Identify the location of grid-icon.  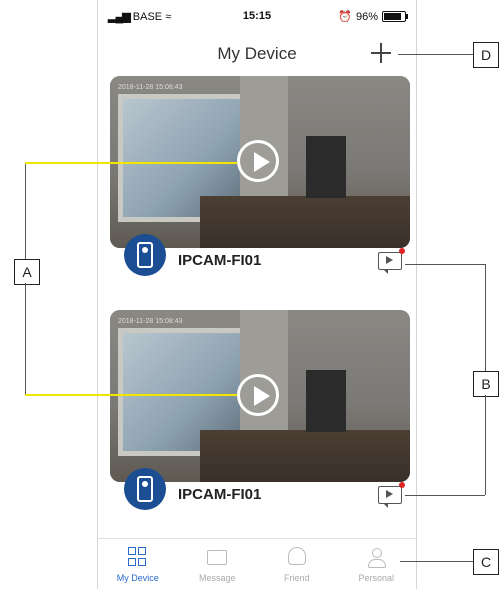
(137, 557).